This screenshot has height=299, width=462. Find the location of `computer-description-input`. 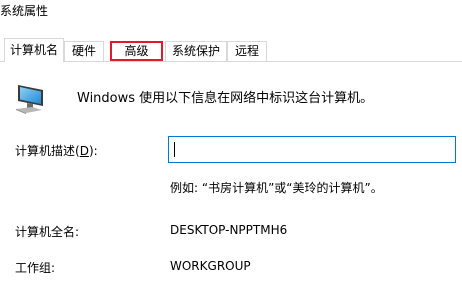

computer-description-input is located at coordinates (312, 149).